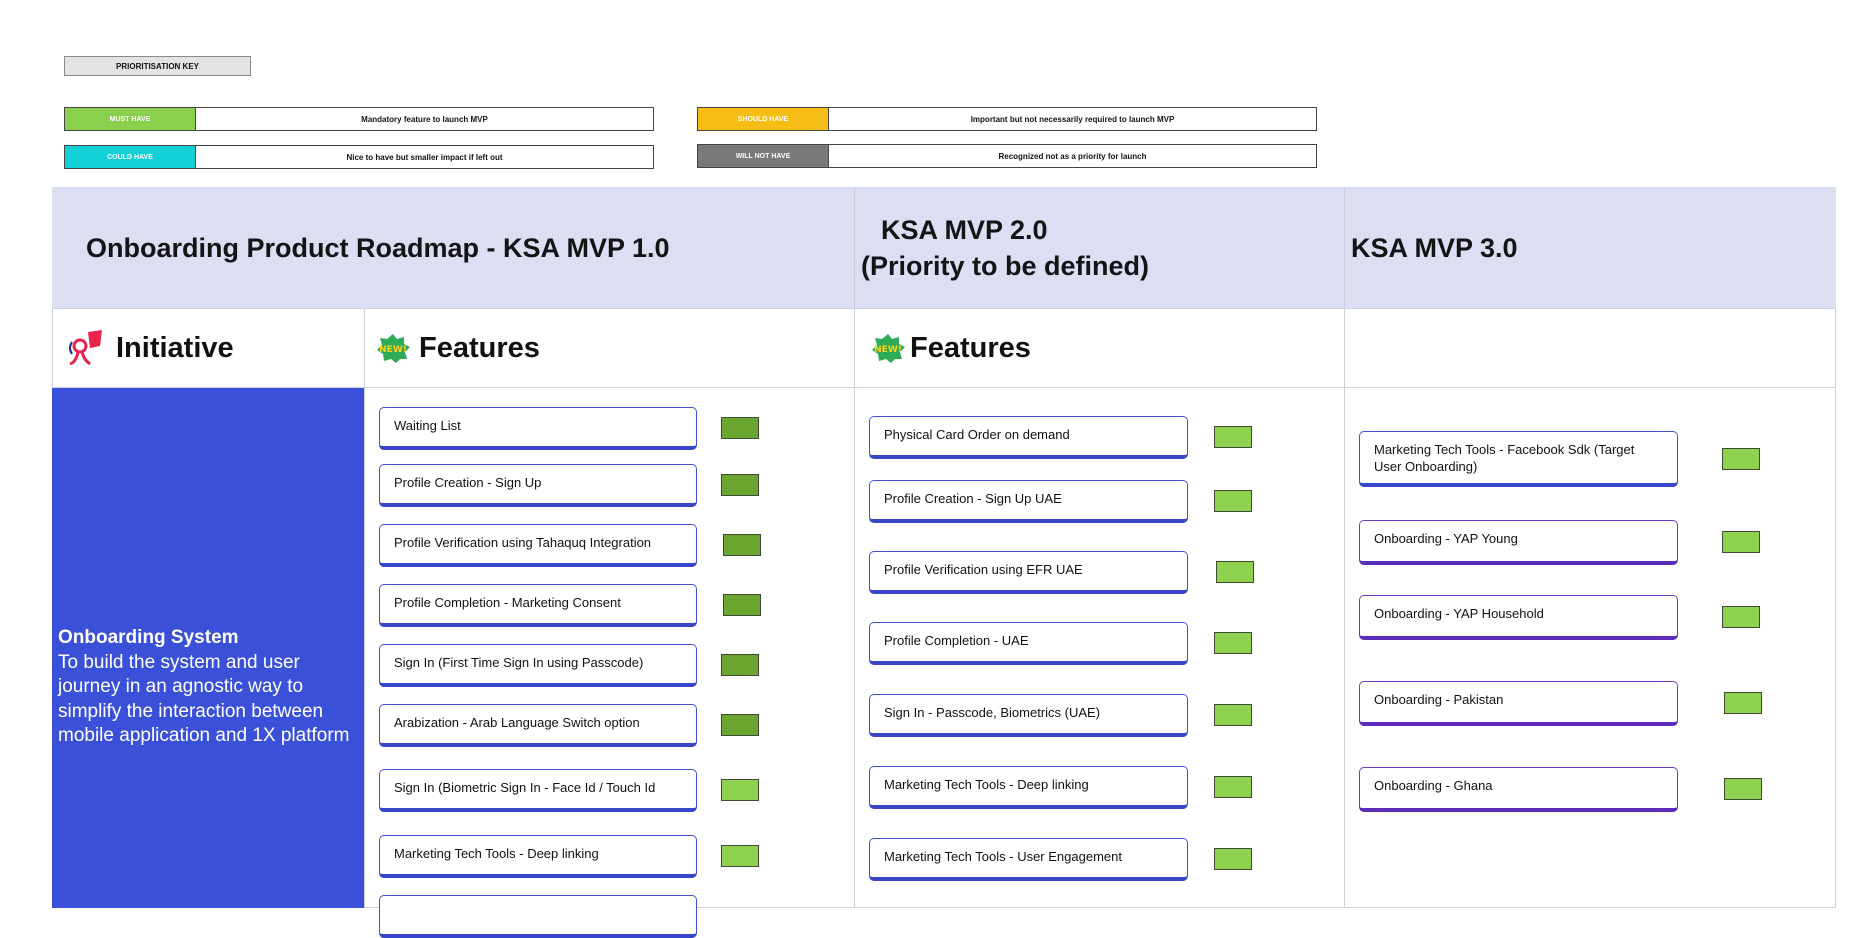  I want to click on divider-initiative-features, so click(364, 608).